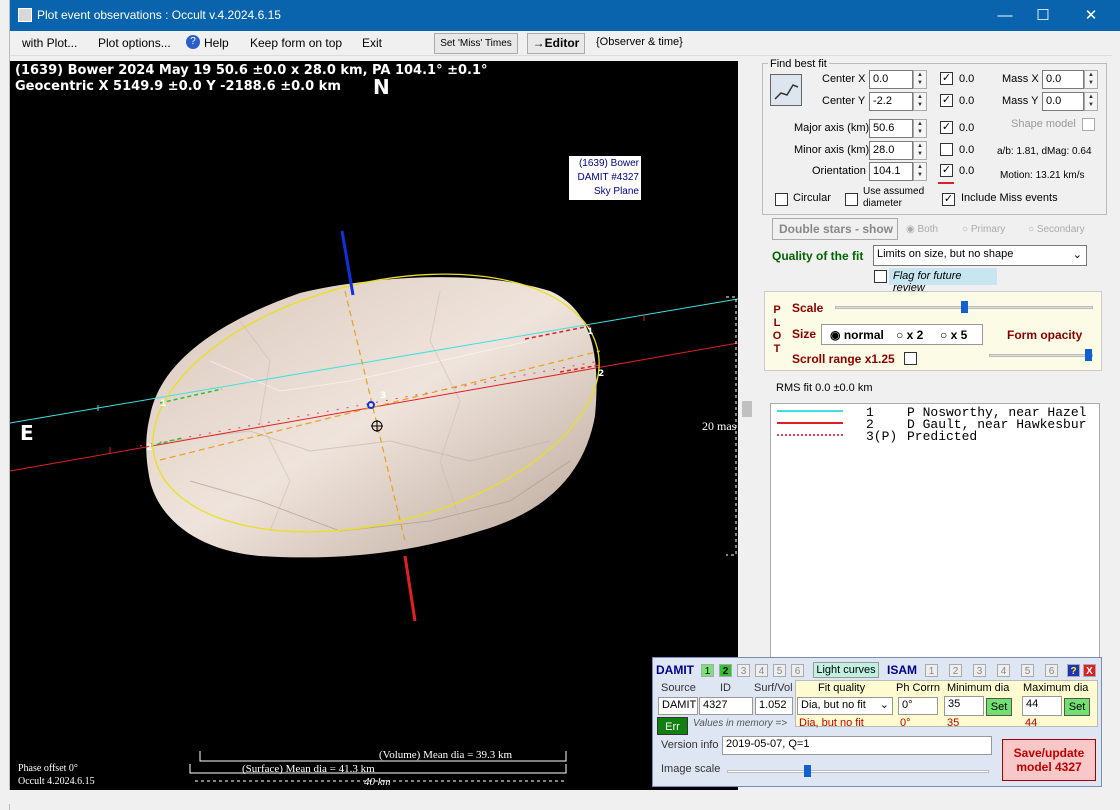  I want to click on source-field: DAMIT, so click(678, 706).